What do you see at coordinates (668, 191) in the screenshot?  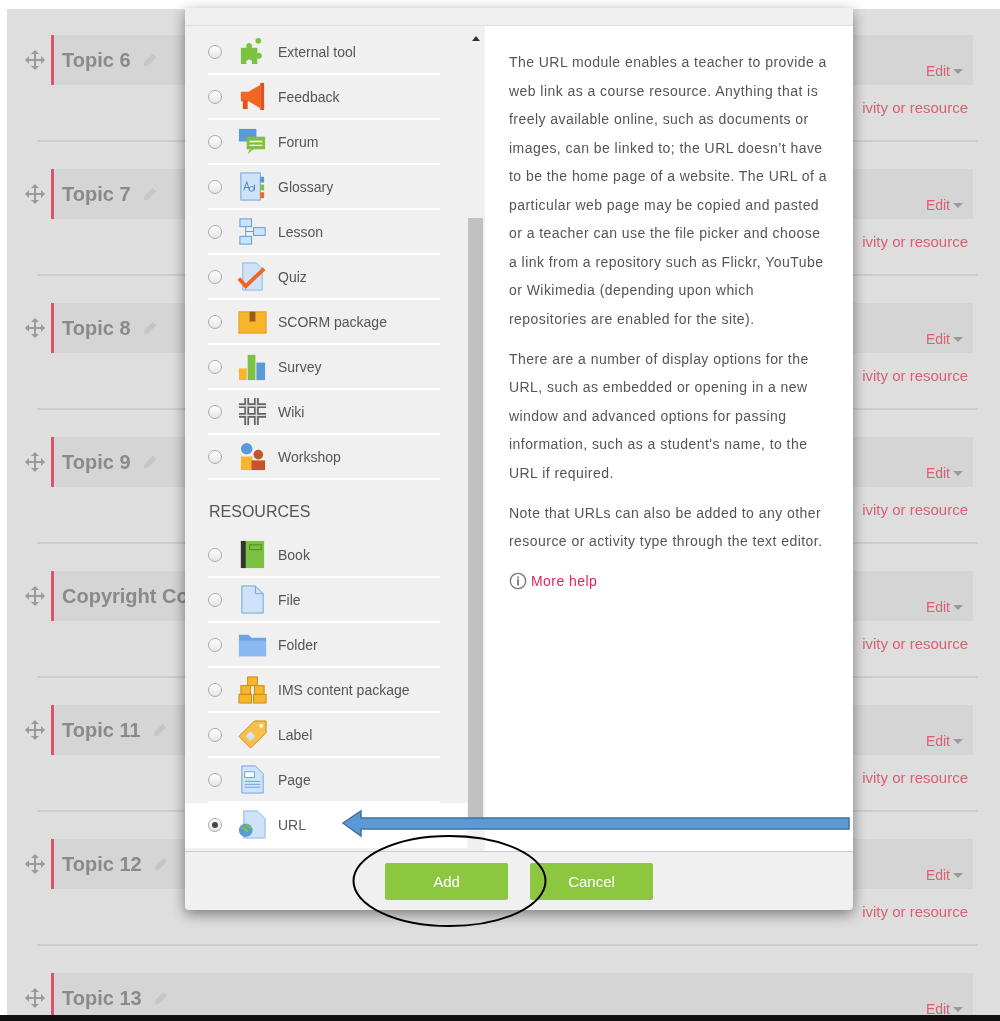 I see `description-paragraph: The URL module enables a teacher to provide a web link as a course resource. Anything that is freely available online, such as documents or images, can be linked to; the URL doesn’t have to be the home page of a website. The URL of a particular web page may be copied and pasted or a teacher can use the file picker and choose a link from a repository such as Flickr, YouTube or Wikimedia (depending upon which repositories are enabled for the site).` at bounding box center [668, 191].